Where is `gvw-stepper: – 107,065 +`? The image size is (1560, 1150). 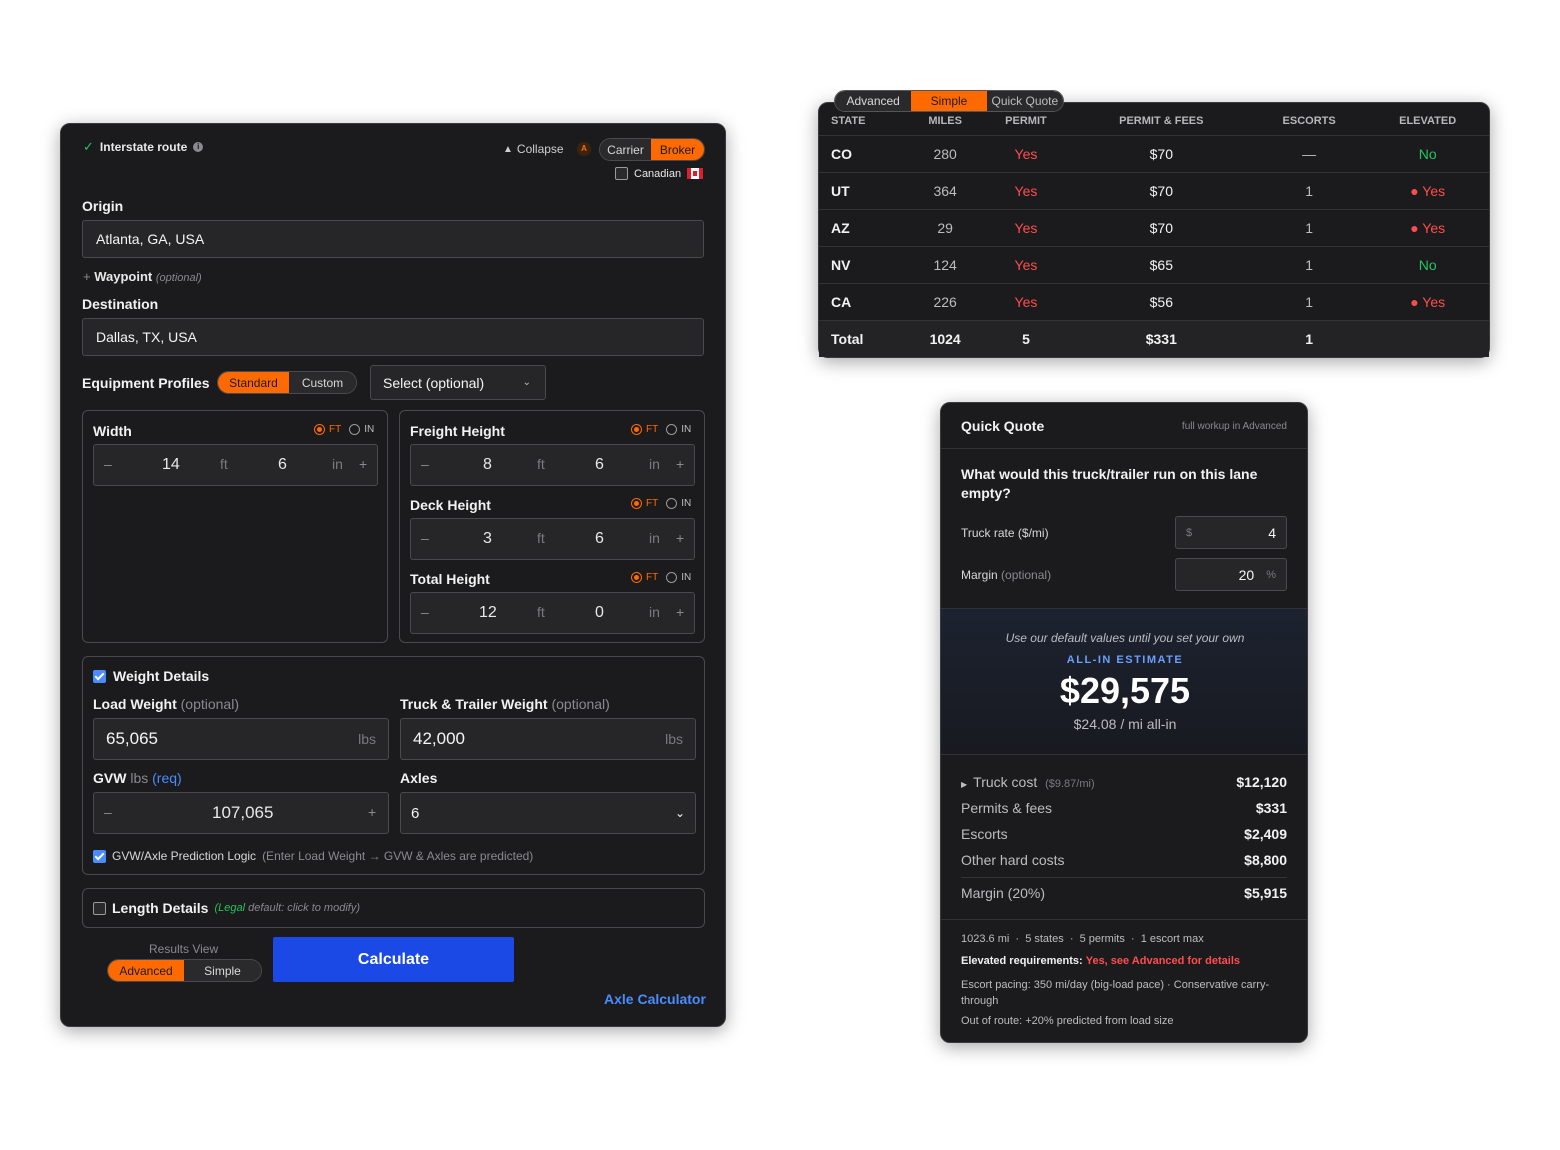 gvw-stepper: – 107,065 + is located at coordinates (241, 813).